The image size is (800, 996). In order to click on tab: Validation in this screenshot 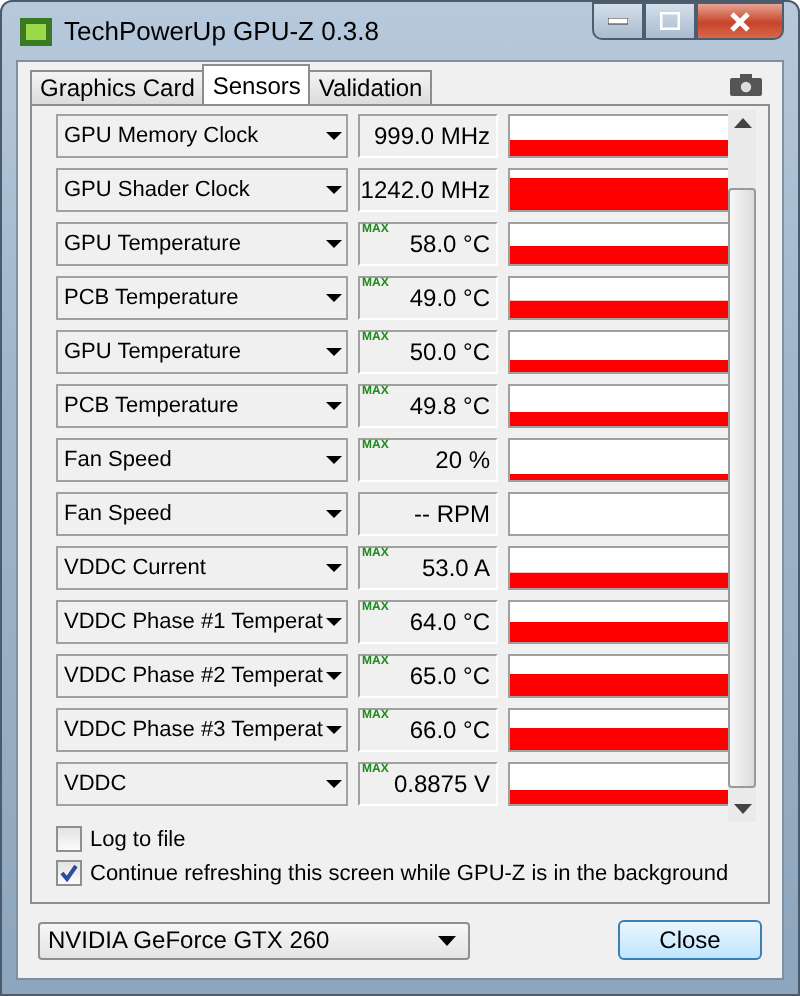, I will do `click(370, 87)`.